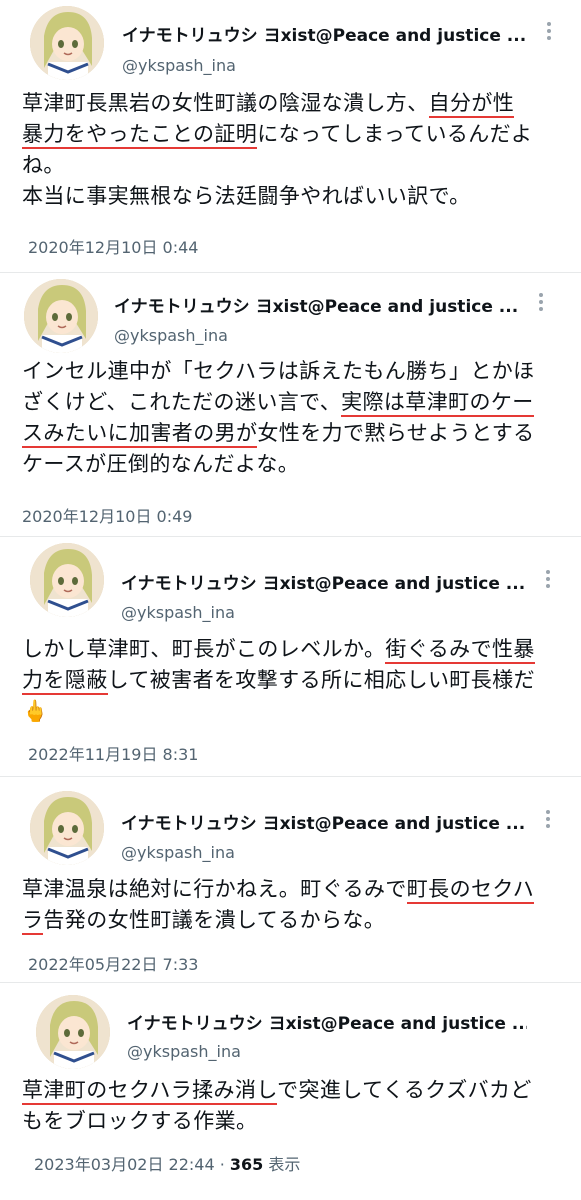 This screenshot has height=1200, width=581. What do you see at coordinates (437, 403) in the screenshot?
I see `underlined-text: 実際は草津町のケー` at bounding box center [437, 403].